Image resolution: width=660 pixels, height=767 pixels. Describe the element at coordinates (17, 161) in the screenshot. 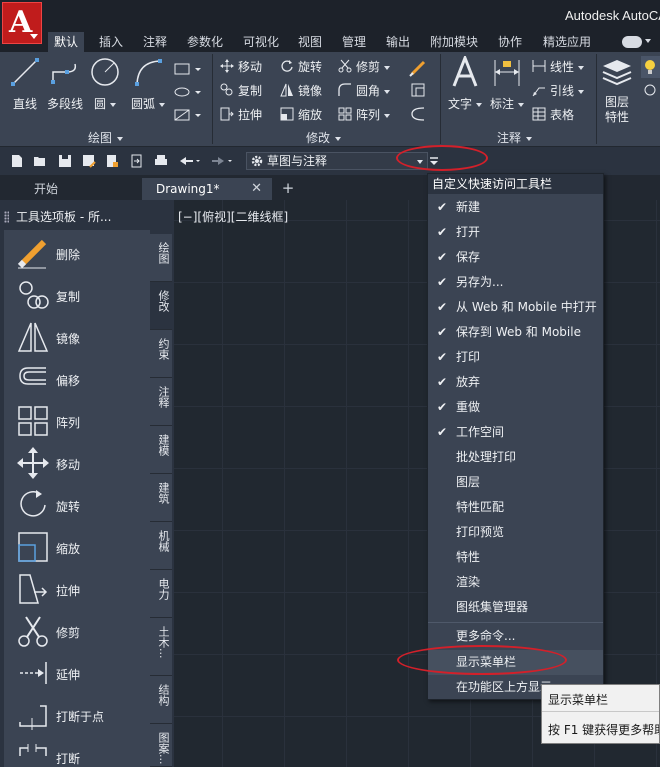

I see `new-file-icon` at that location.